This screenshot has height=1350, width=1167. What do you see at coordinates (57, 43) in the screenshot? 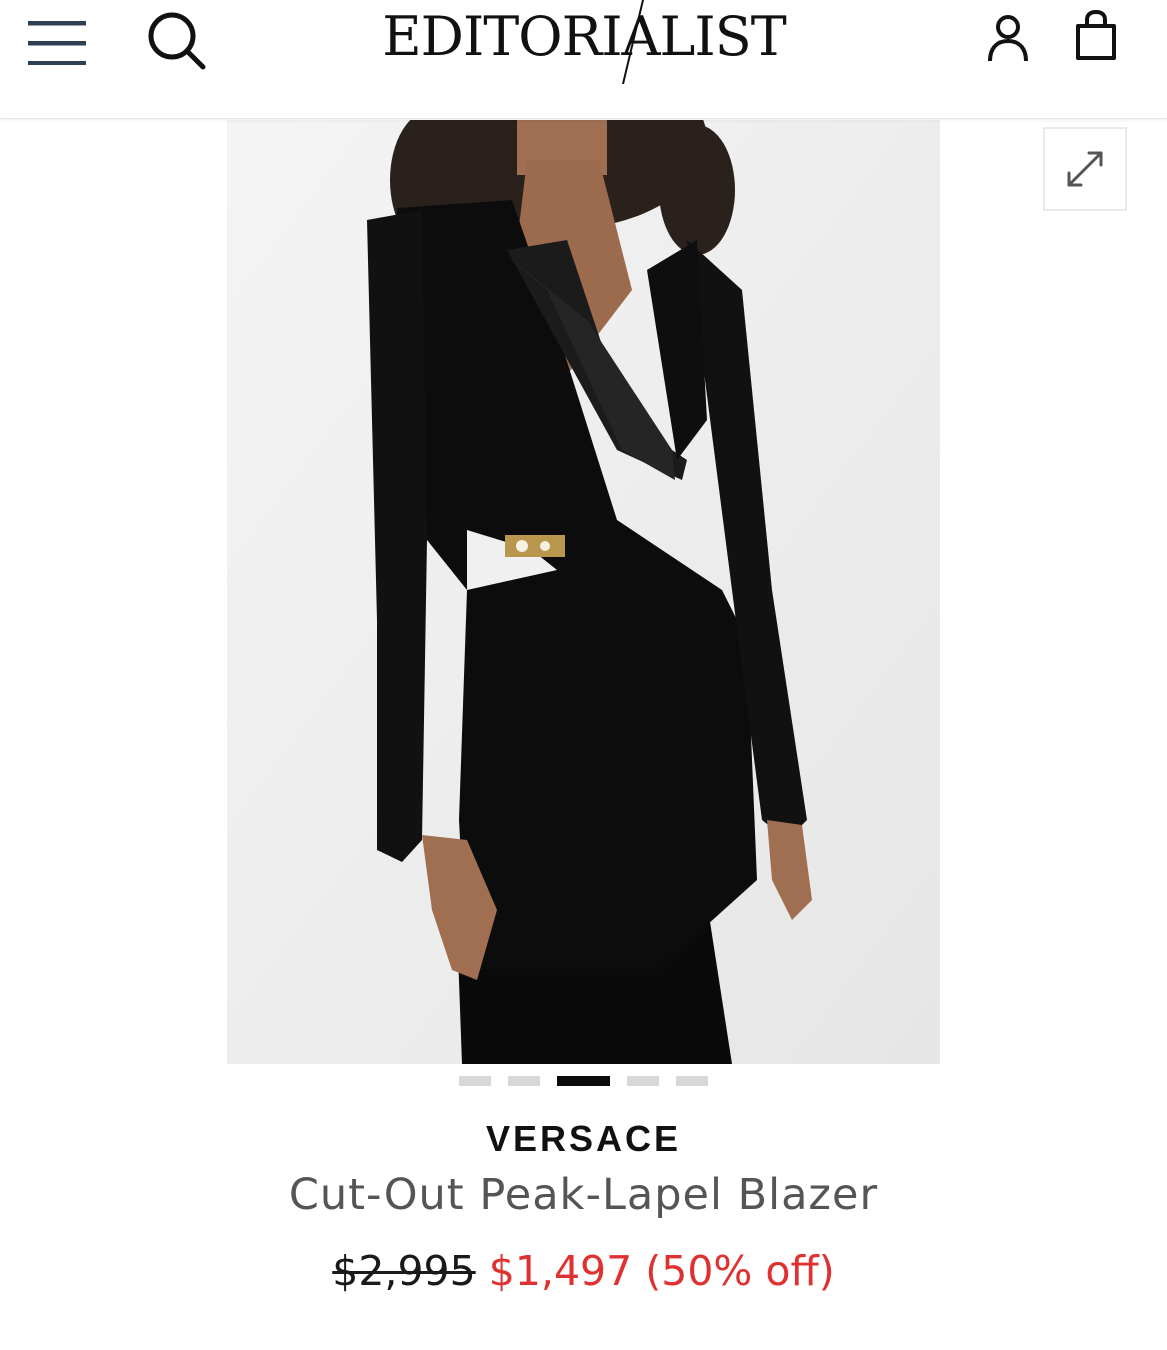
I see `hamburger-menu-icon` at bounding box center [57, 43].